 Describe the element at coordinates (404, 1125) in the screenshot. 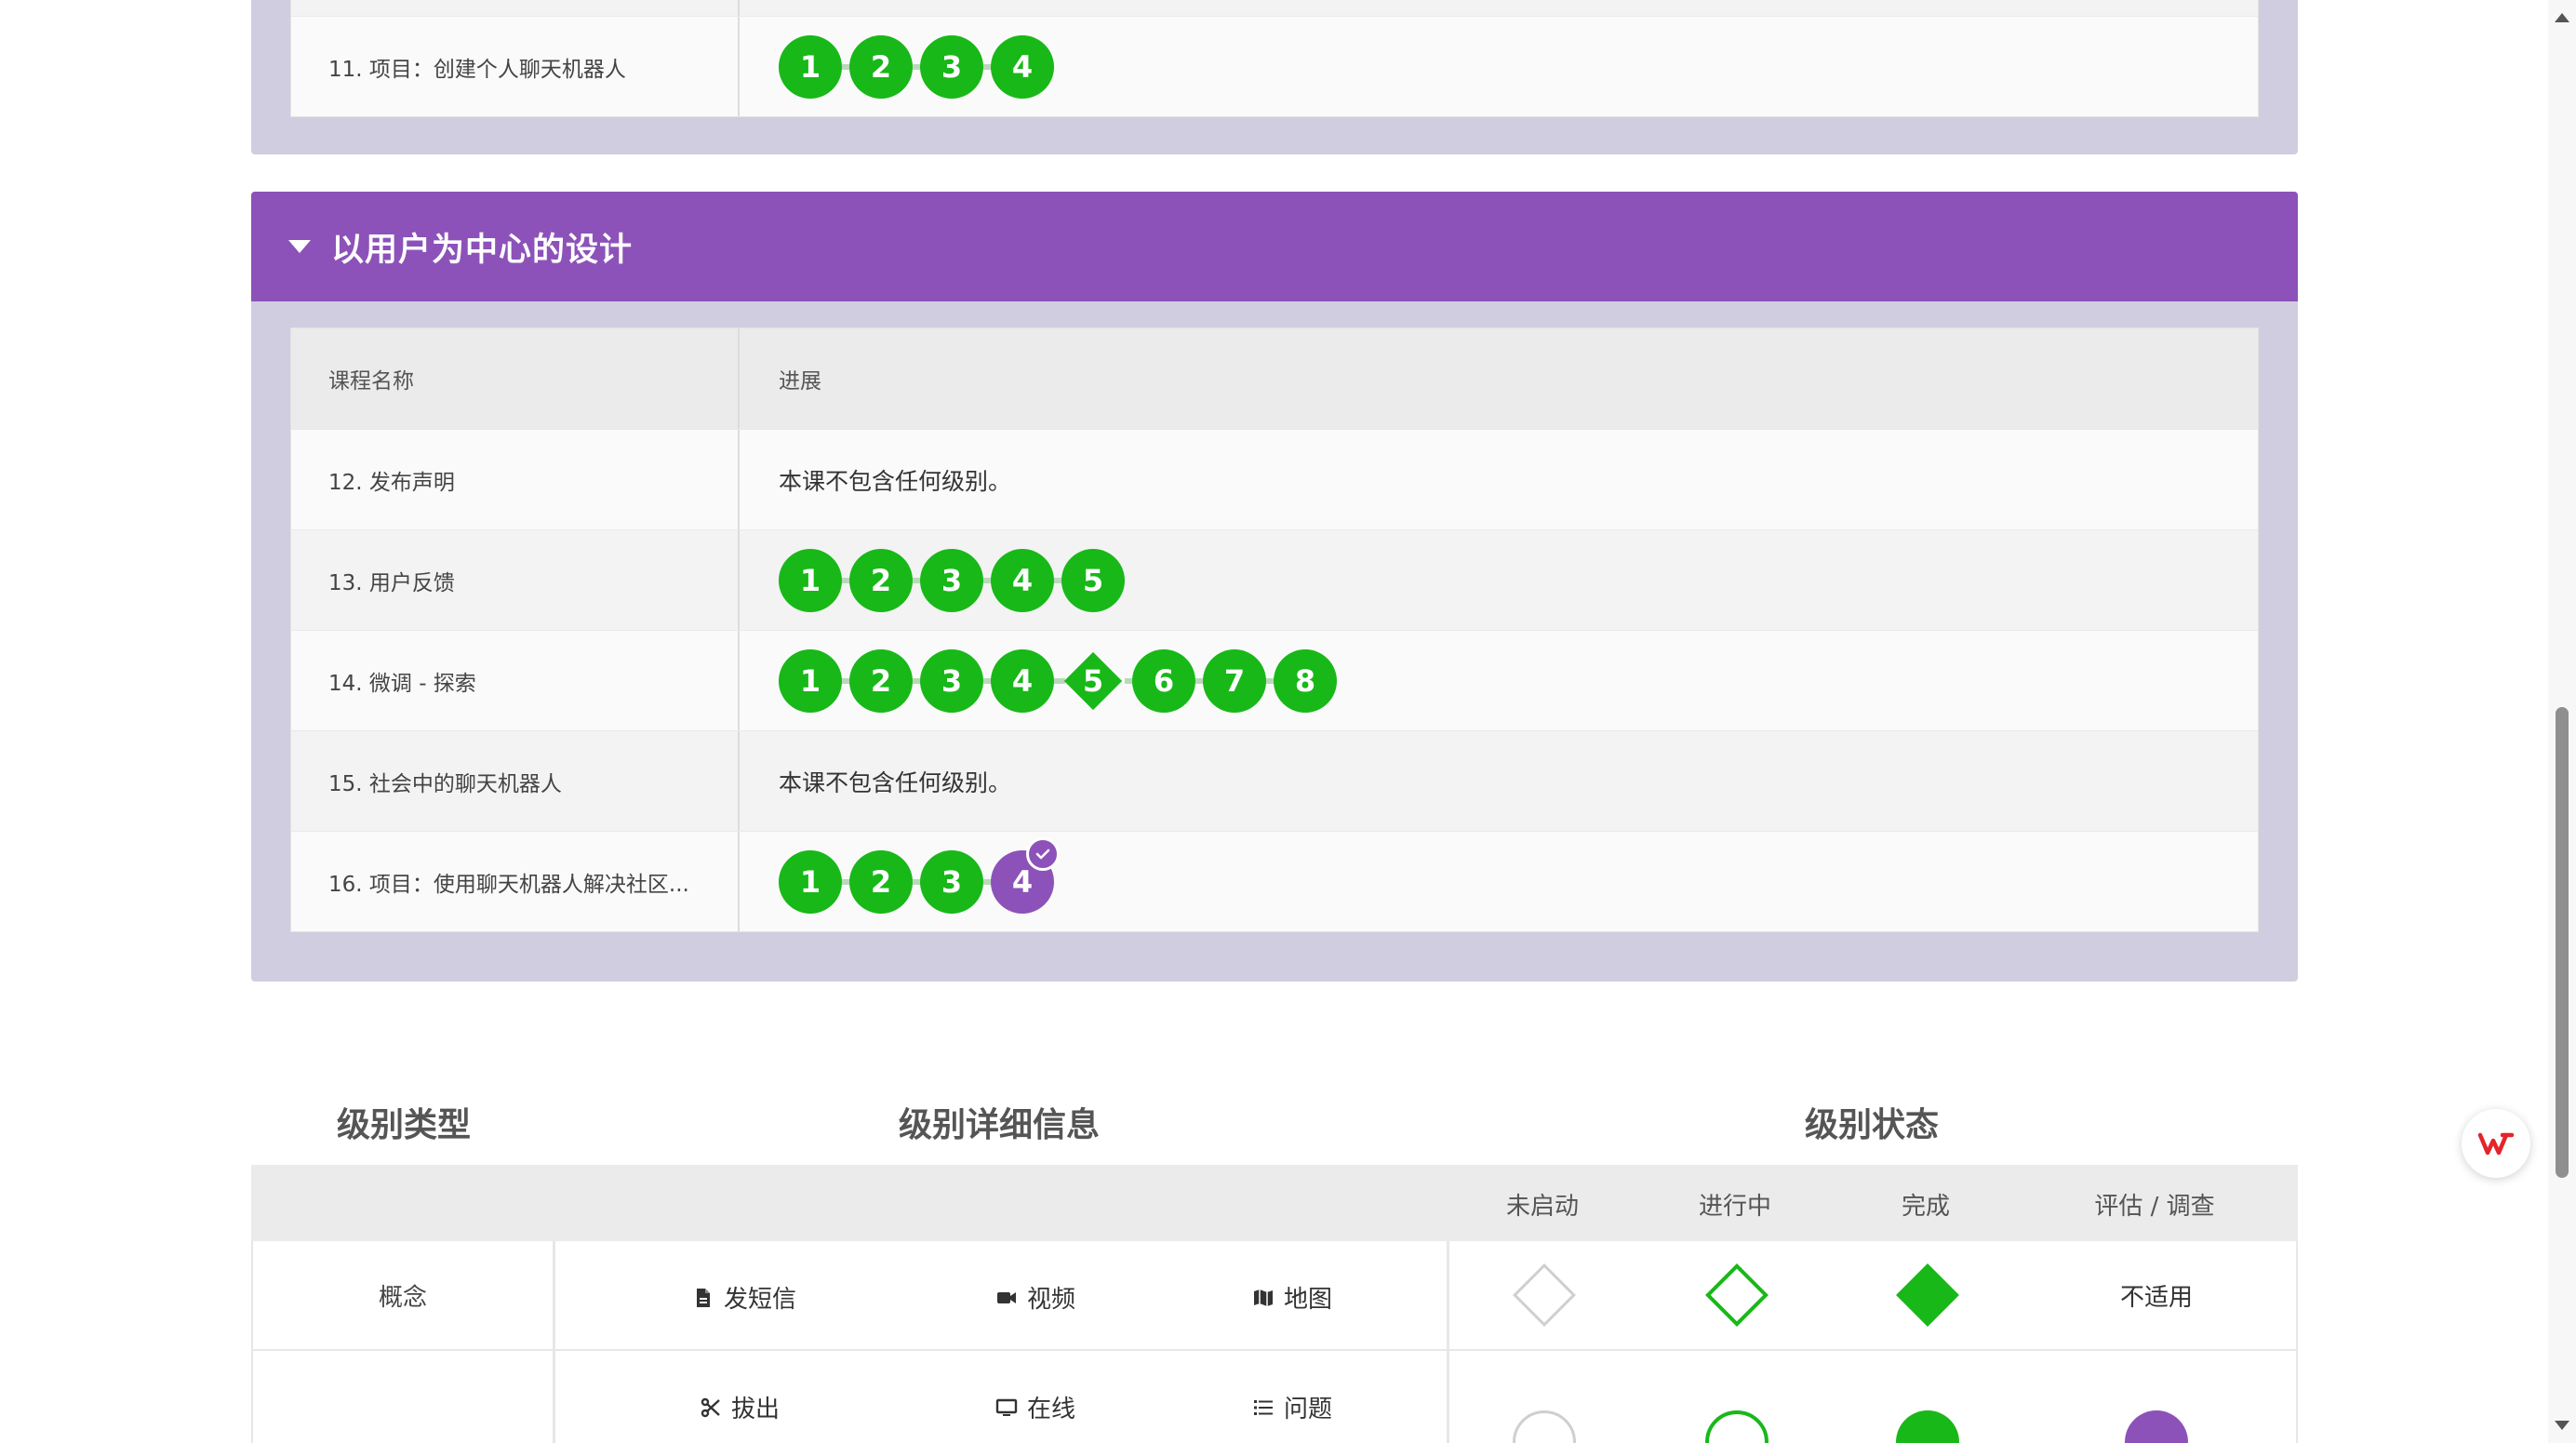

I see `legend-heading-type: 级别类型` at that location.